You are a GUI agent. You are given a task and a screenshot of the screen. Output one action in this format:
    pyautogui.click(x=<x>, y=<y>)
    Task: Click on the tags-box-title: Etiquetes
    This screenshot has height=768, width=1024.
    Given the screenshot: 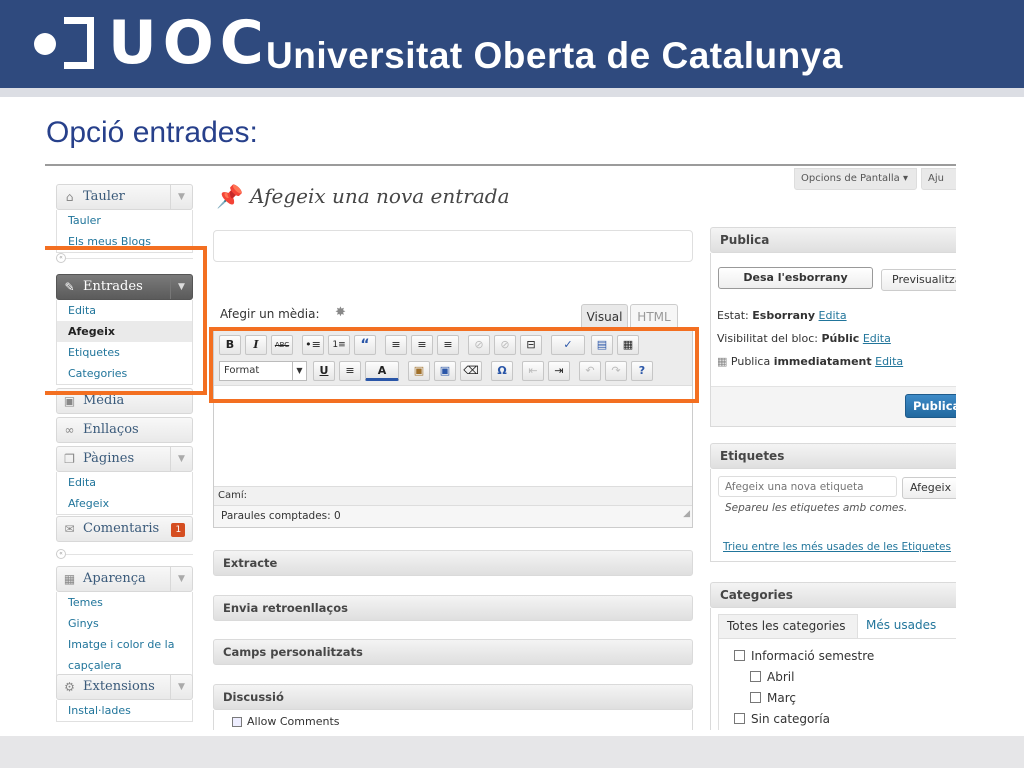 What is the action you would take?
    pyautogui.click(x=833, y=456)
    